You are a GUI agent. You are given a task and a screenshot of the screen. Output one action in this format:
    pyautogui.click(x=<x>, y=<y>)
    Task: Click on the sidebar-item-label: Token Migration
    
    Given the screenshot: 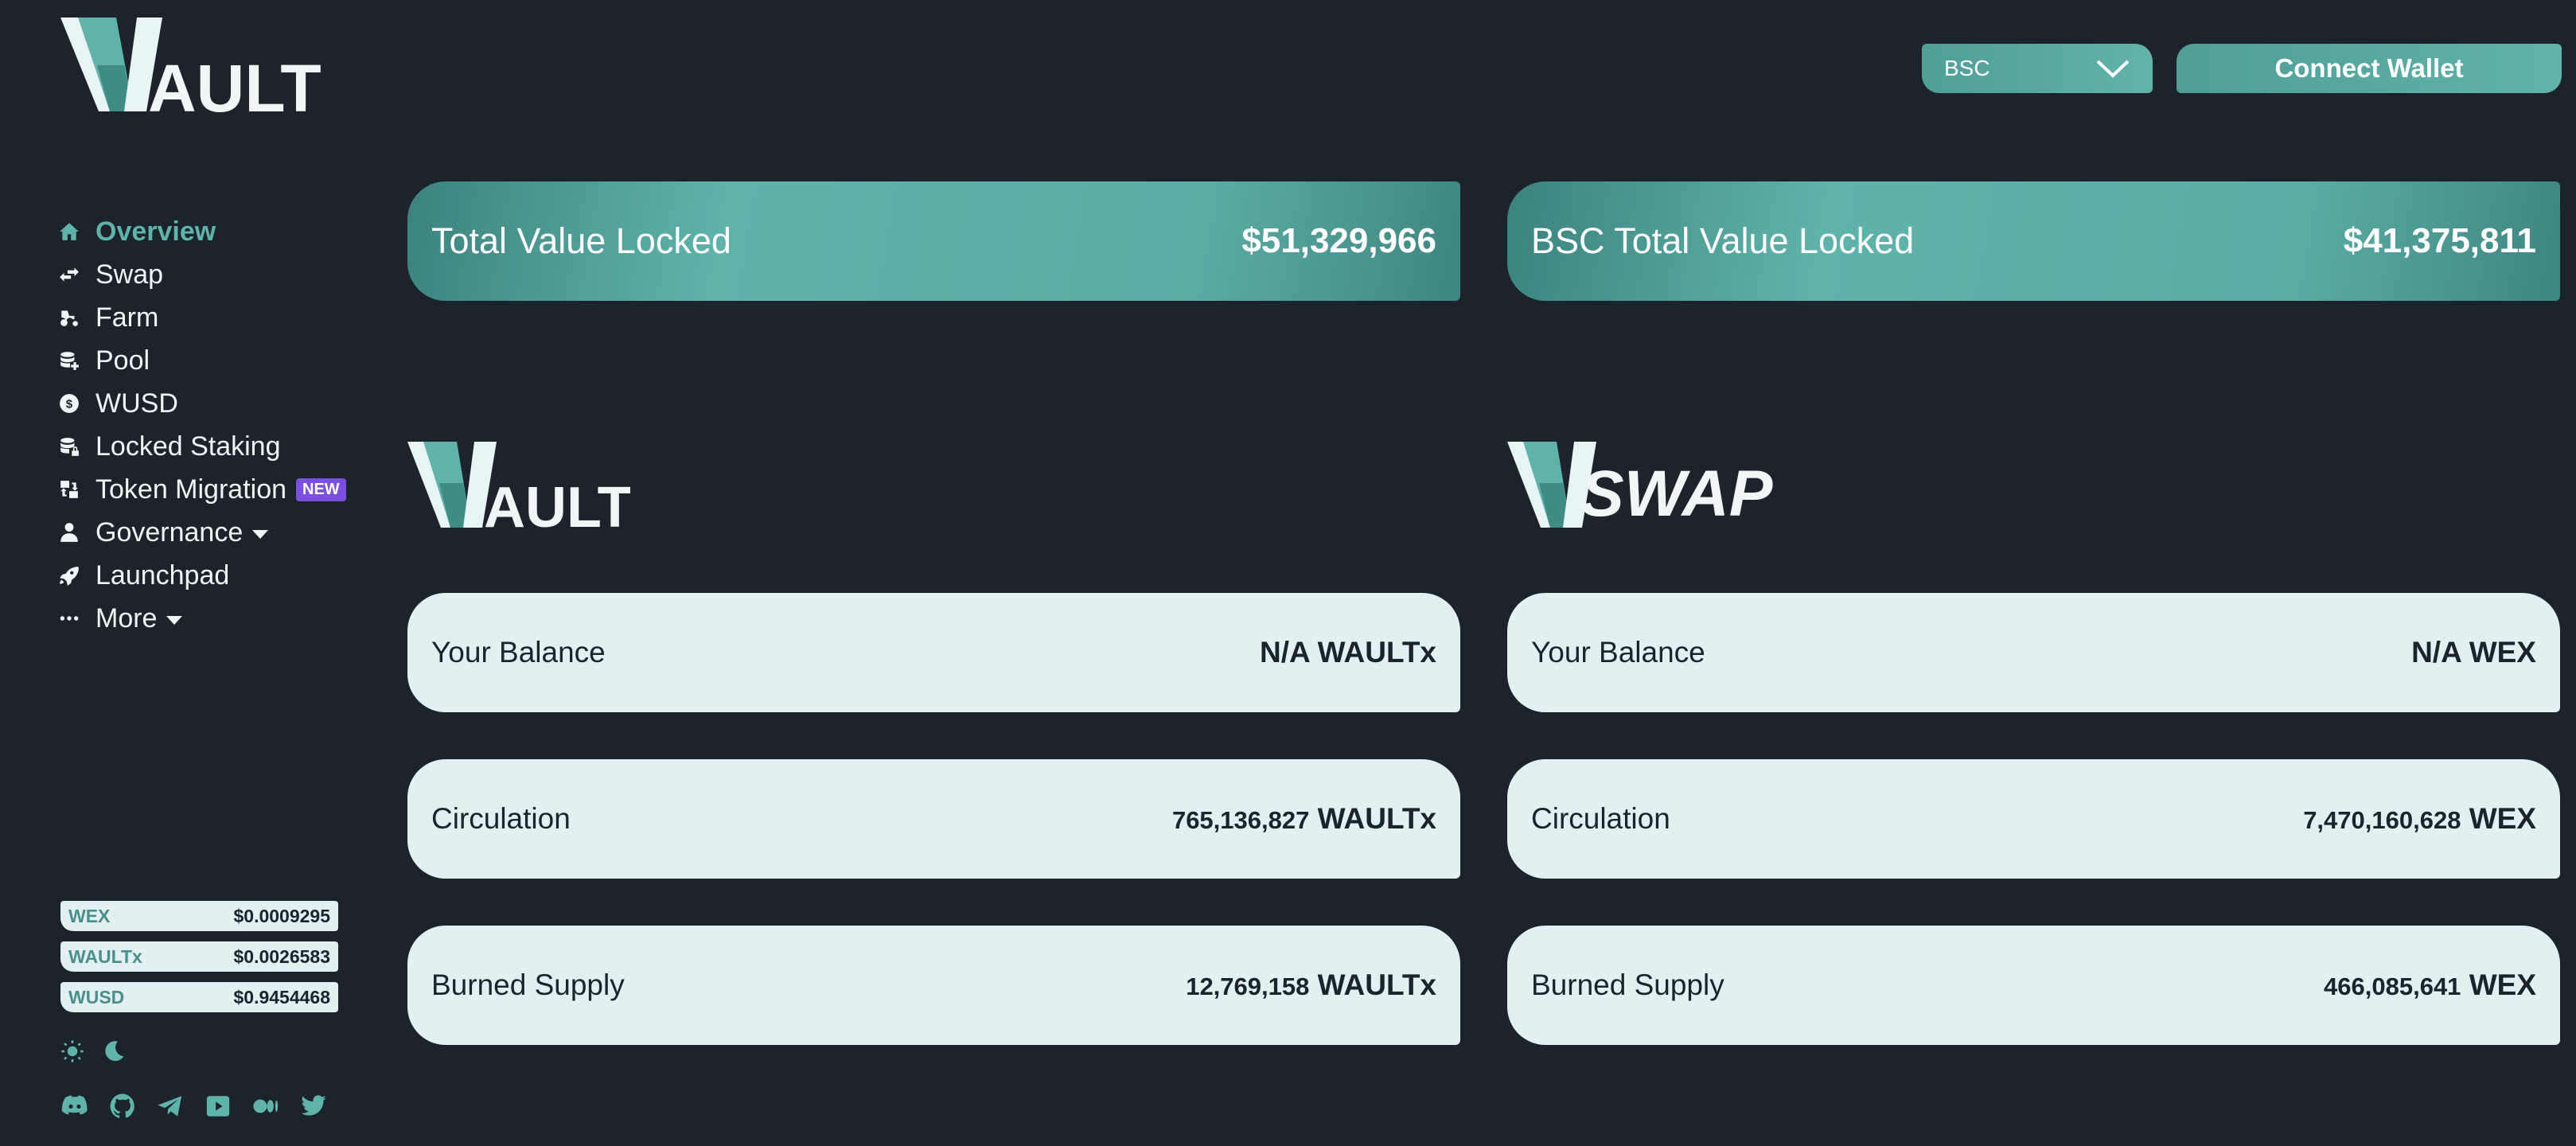 What is the action you would take?
    pyautogui.click(x=191, y=489)
    